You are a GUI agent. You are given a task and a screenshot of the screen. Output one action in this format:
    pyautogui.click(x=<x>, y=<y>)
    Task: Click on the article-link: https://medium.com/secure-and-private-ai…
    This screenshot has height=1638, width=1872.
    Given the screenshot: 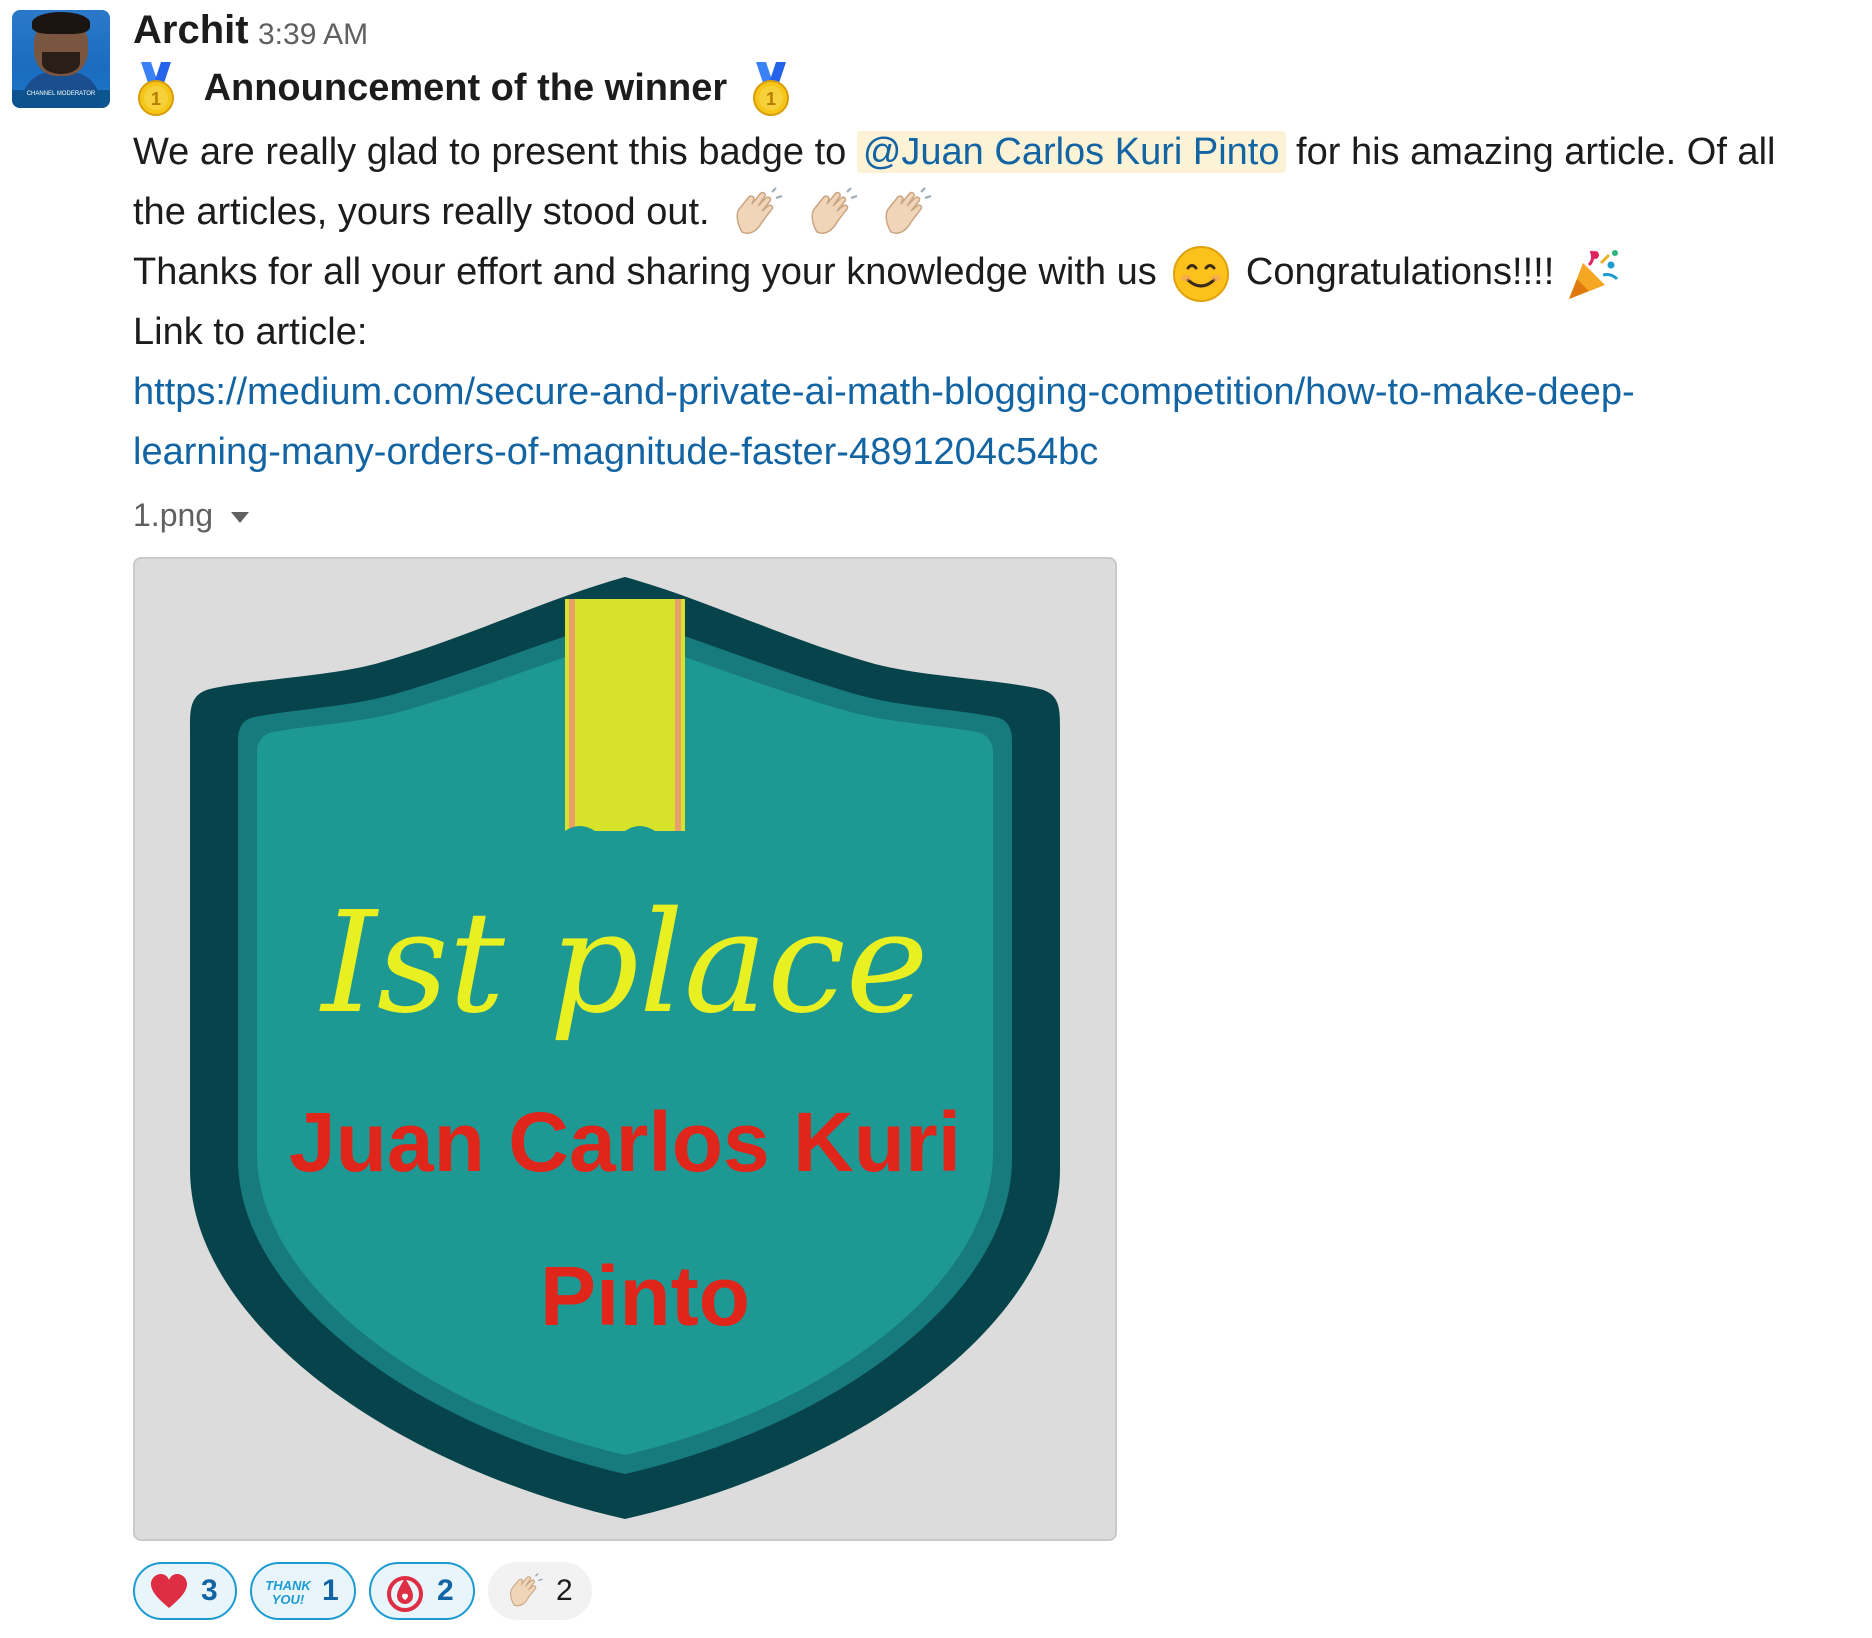 What is the action you would take?
    pyautogui.click(x=884, y=392)
    